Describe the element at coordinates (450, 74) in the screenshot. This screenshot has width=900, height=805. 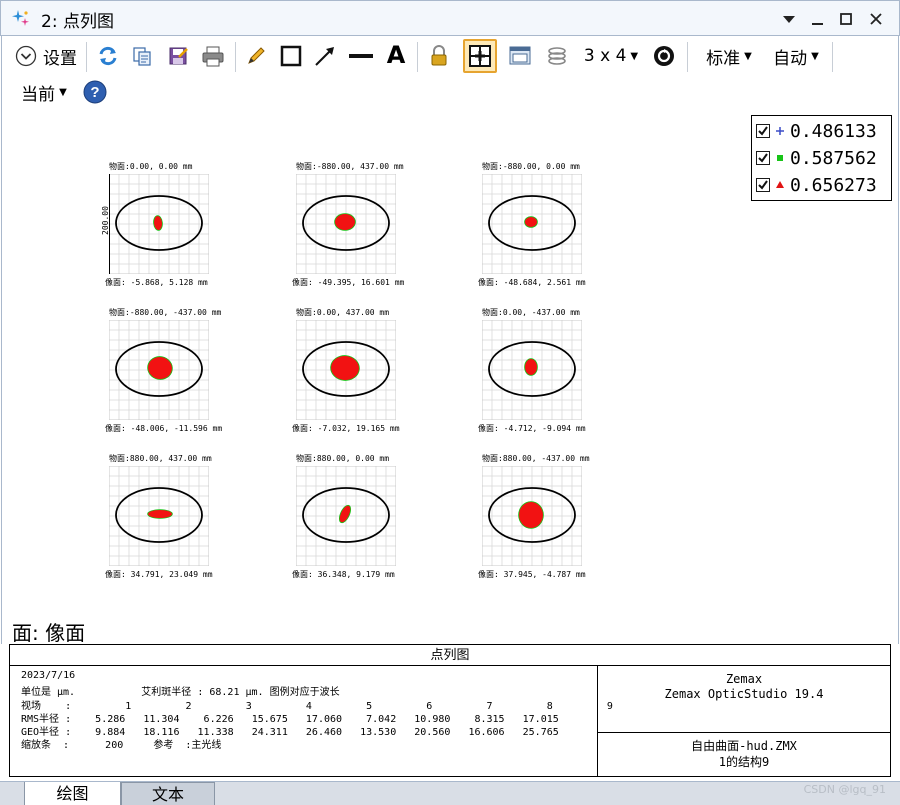
I see `toolbar: 设置 A 3 x 4 ▼ 标准 ▼ 自动 ▼ 当前 ▼ ?` at that location.